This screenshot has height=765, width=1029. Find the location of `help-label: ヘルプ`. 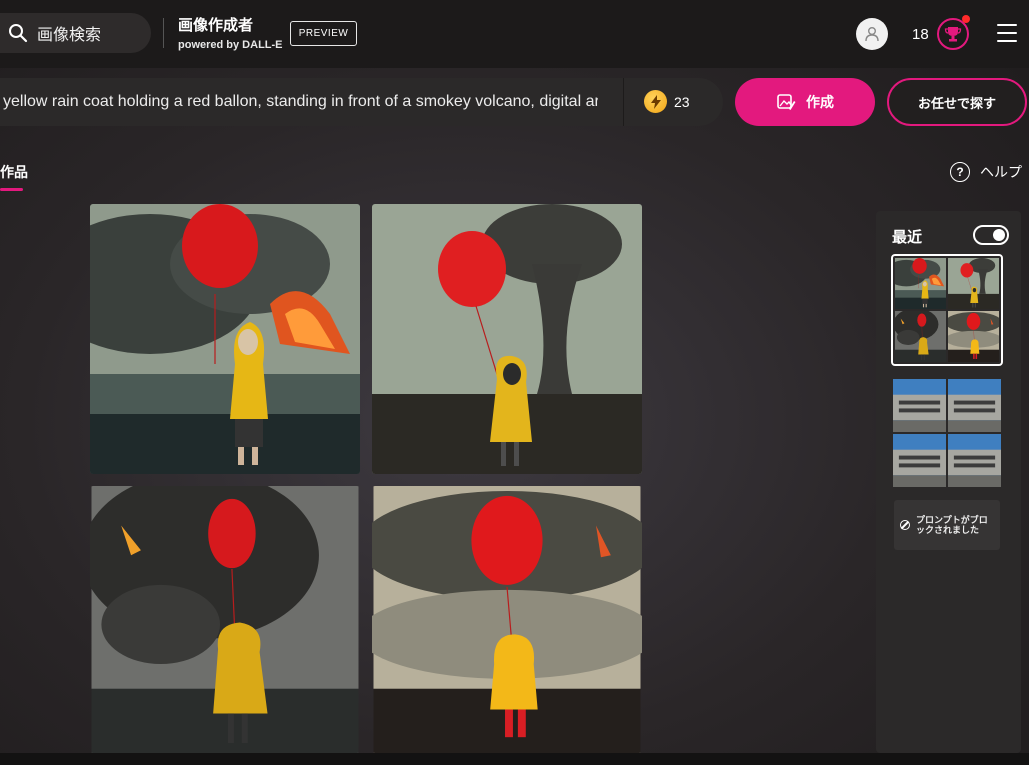

help-label: ヘルプ is located at coordinates (1001, 172).